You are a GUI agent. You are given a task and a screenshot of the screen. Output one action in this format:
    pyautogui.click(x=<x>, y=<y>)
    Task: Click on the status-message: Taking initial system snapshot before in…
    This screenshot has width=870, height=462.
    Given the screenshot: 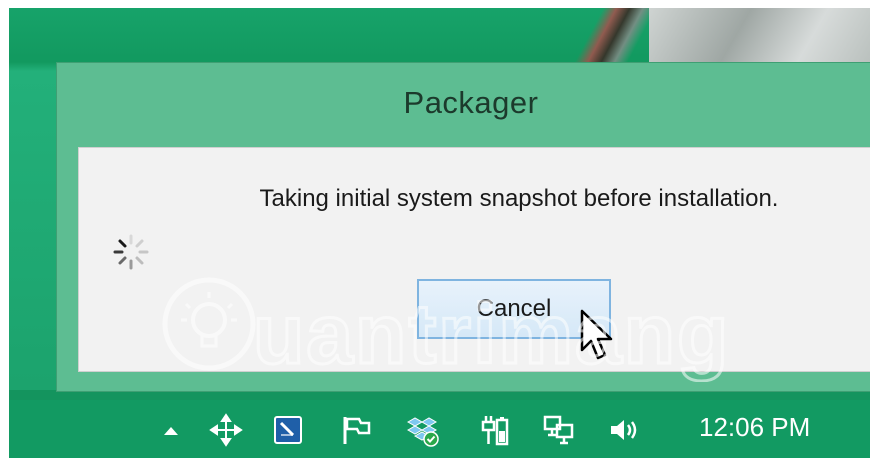 What is the action you would take?
    pyautogui.click(x=519, y=198)
    